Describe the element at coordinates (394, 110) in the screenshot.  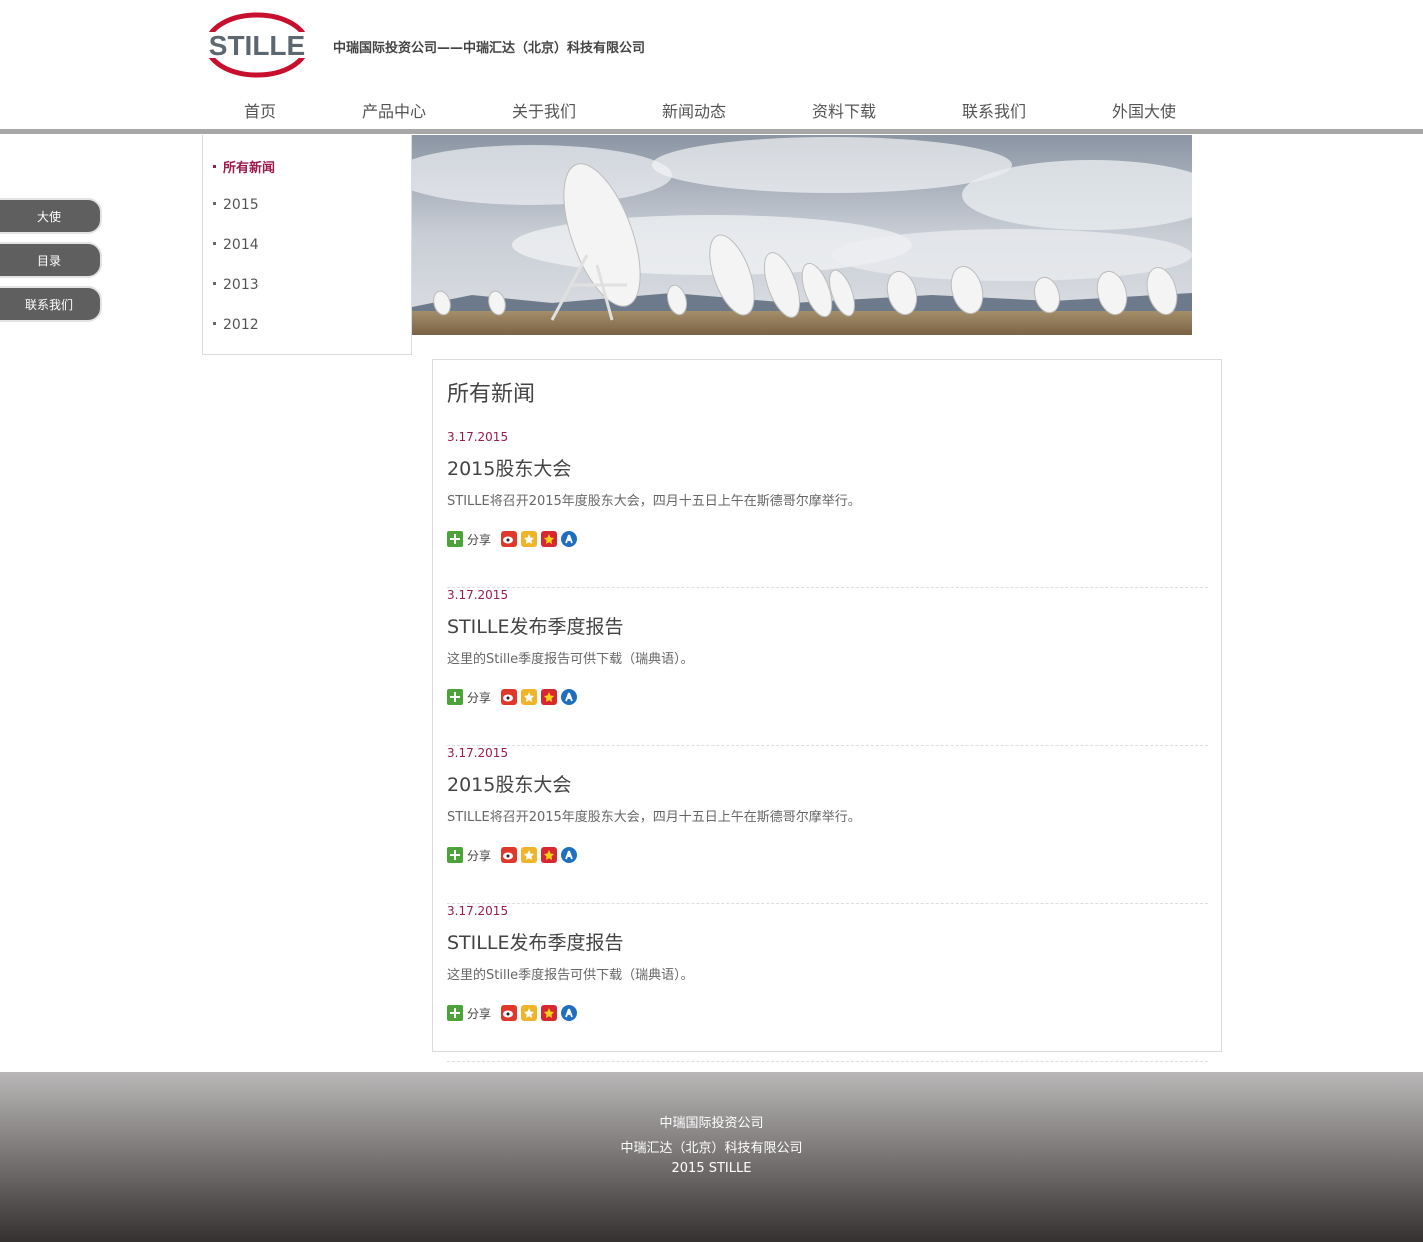
I see `nav-products: 产品中心` at that location.